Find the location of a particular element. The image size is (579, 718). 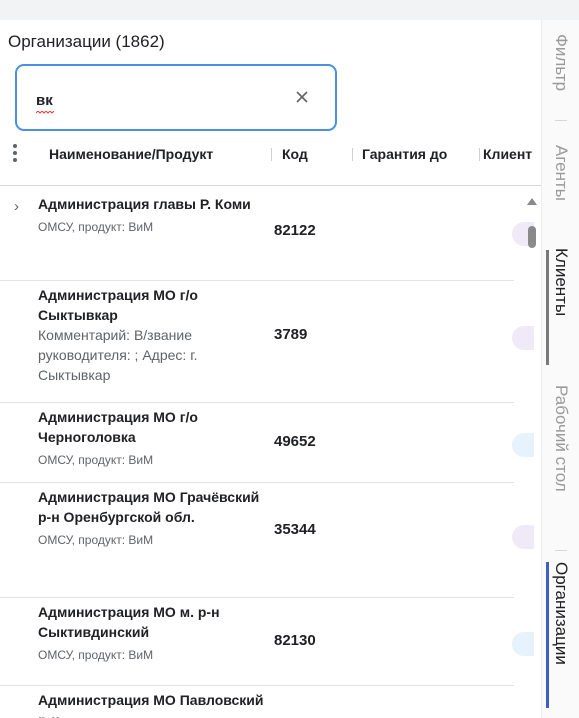

organization-code: 82122 is located at coordinates (295, 230).